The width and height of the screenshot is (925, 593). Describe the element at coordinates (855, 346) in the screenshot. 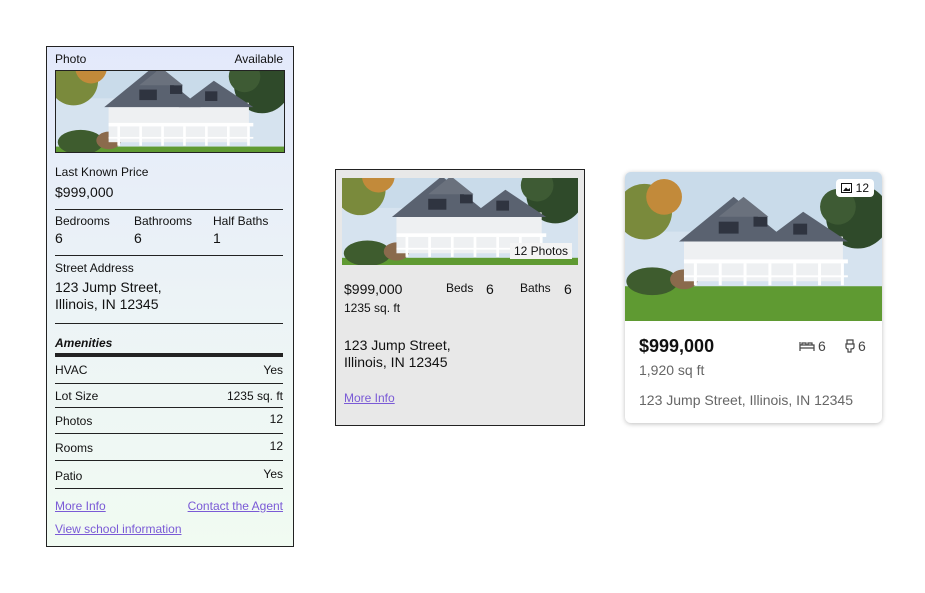

I see `baths-info: 6` at that location.